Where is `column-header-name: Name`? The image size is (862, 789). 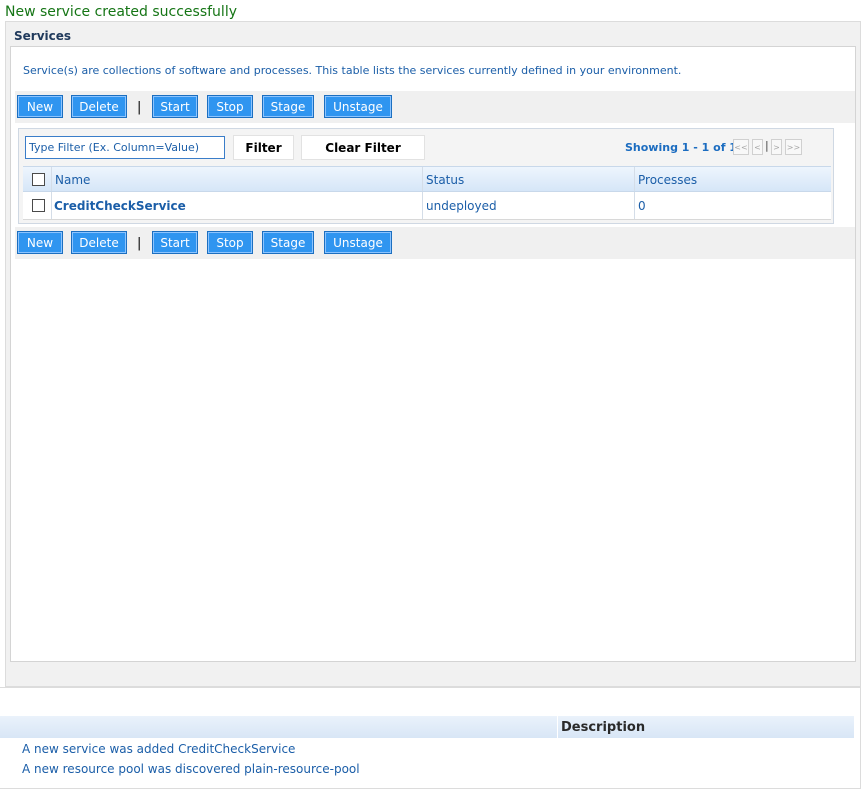 column-header-name: Name is located at coordinates (72, 180).